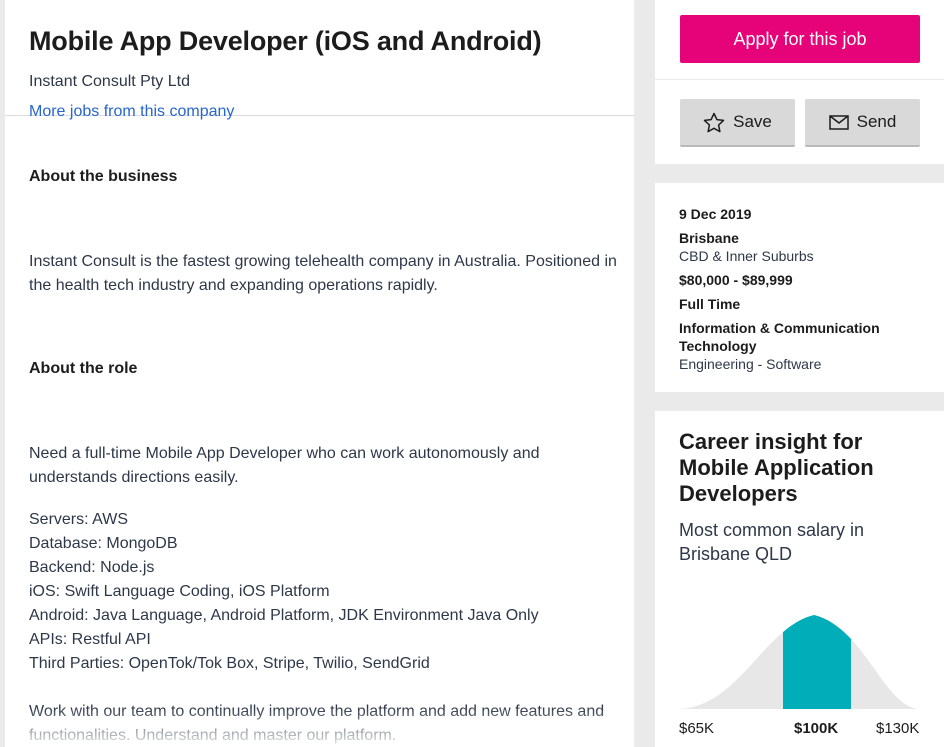 This screenshot has height=747, width=944. I want to click on apply-panel: Apply for this job, so click(799, 39).